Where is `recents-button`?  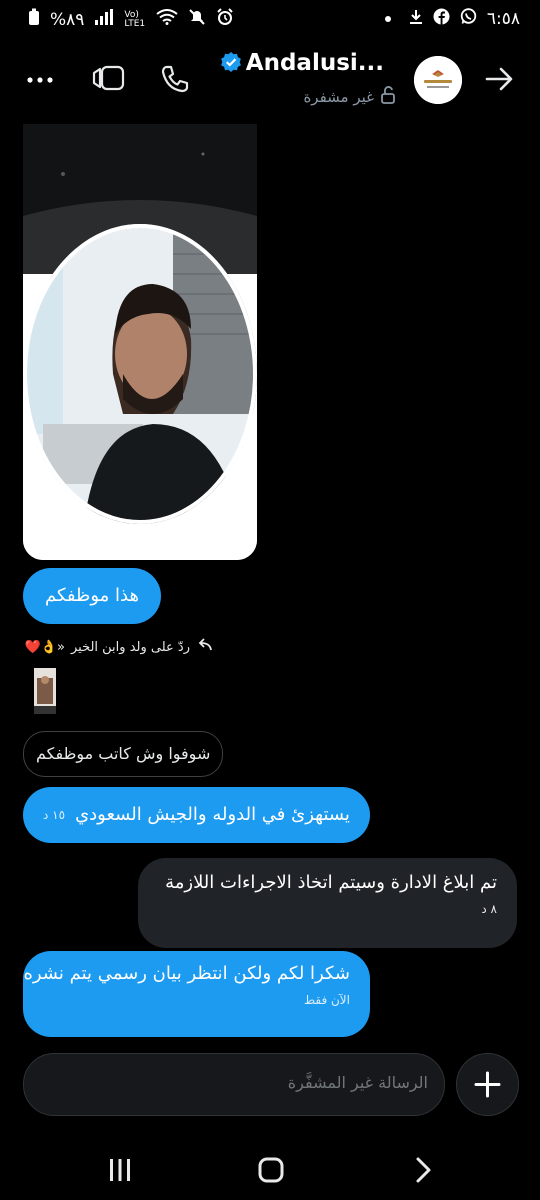 recents-button is located at coordinates (120, 1170).